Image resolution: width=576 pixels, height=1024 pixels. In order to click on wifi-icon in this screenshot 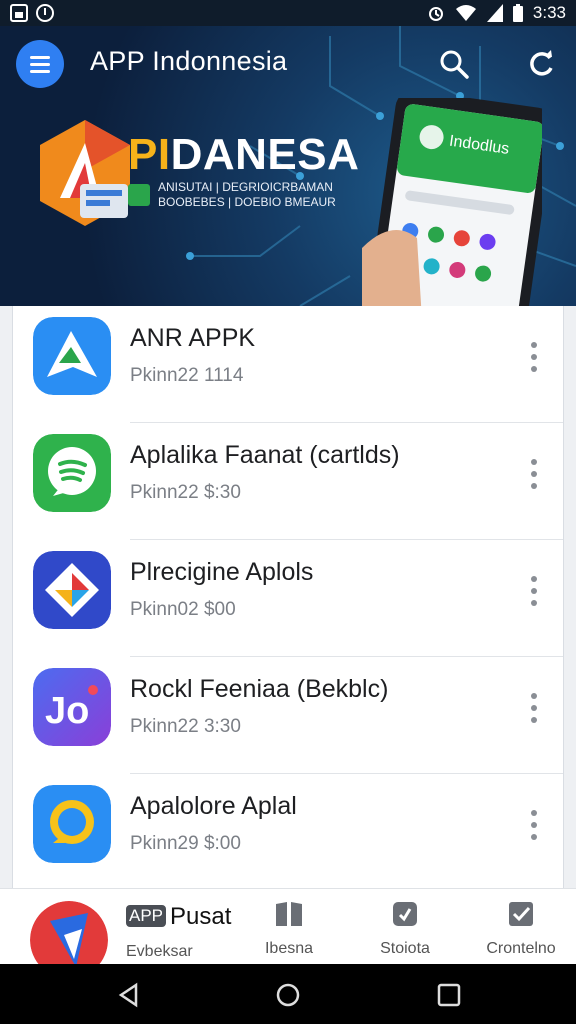, I will do `click(465, 13)`.